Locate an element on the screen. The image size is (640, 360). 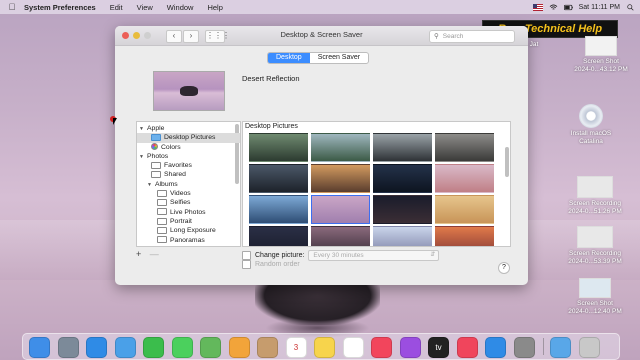
desktop-item-screen-shot-2: Screen Shot 2024-0...12.40 PM is located at coordinates (595, 296).